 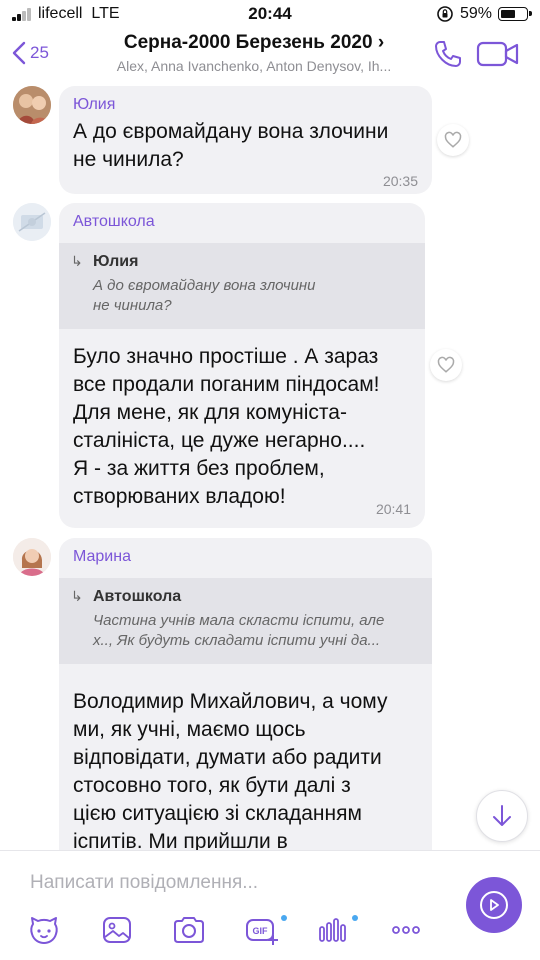 I want to click on video-icon, so click(x=497, y=54).